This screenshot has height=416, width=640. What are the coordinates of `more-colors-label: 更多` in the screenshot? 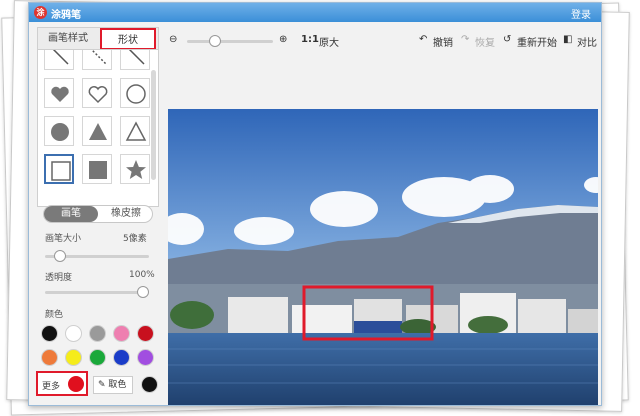 It's located at (51, 387).